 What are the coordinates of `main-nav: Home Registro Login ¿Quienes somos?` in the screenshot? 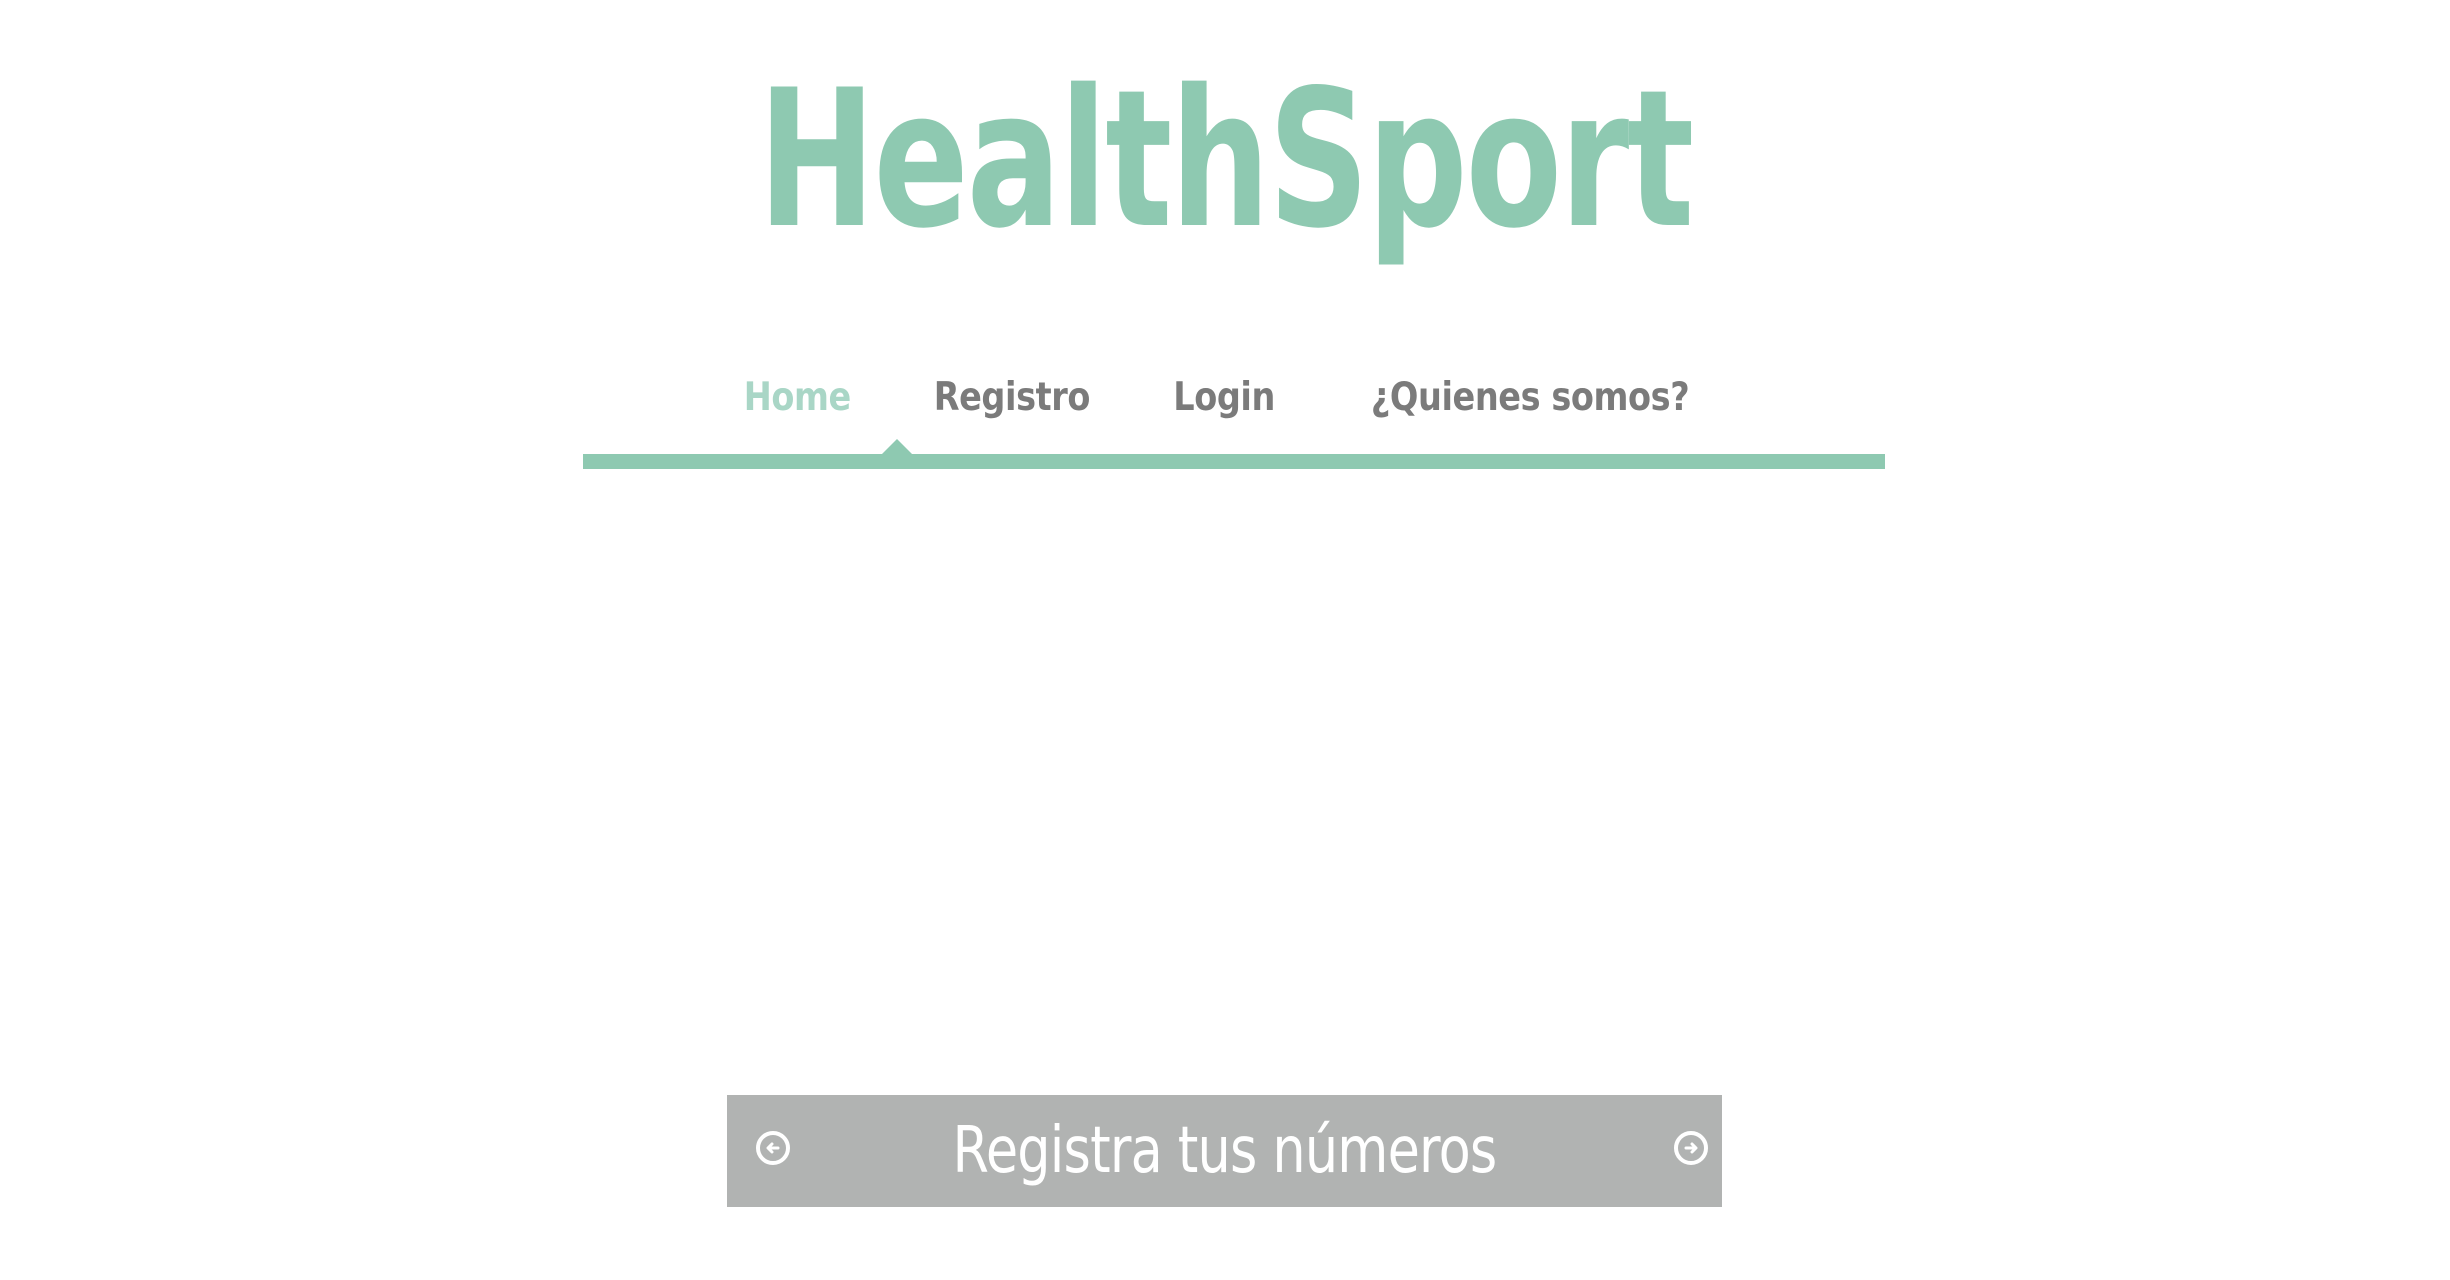 It's located at (1225, 398).